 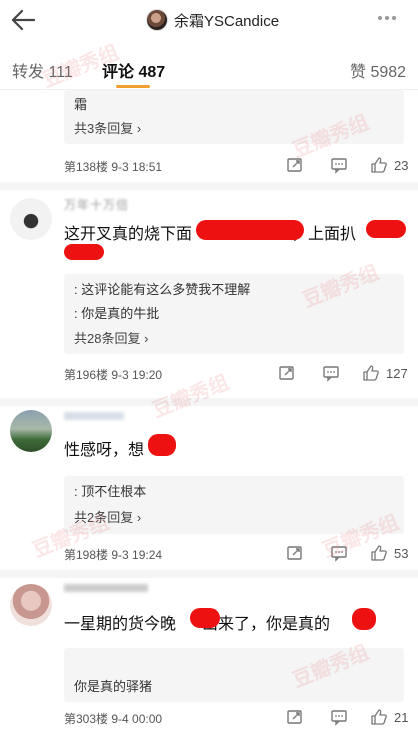 I want to click on comment-text: 性感呀，想, so click(x=104, y=450).